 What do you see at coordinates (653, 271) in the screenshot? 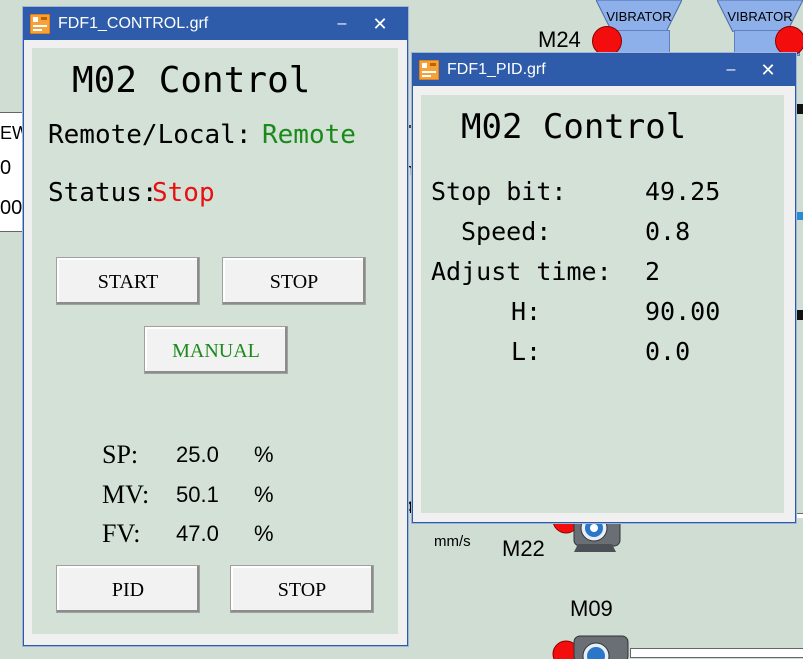
I see `adjust-time-value: 2` at bounding box center [653, 271].